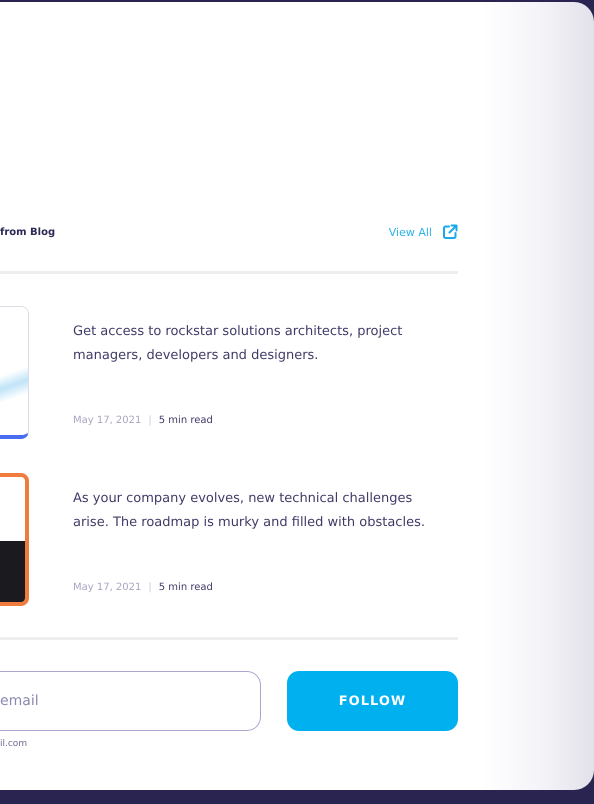  Describe the element at coordinates (450, 232) in the screenshot. I see `external-link-icon` at that location.